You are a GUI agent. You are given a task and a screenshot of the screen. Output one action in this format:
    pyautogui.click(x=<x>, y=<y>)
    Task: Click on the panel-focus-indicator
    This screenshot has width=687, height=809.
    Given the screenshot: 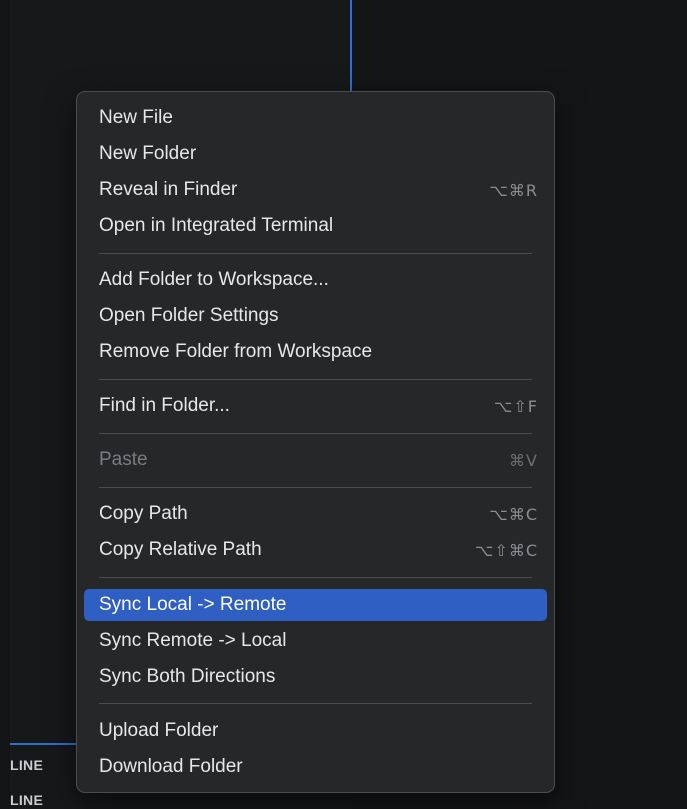 What is the action you would take?
    pyautogui.click(x=43, y=744)
    